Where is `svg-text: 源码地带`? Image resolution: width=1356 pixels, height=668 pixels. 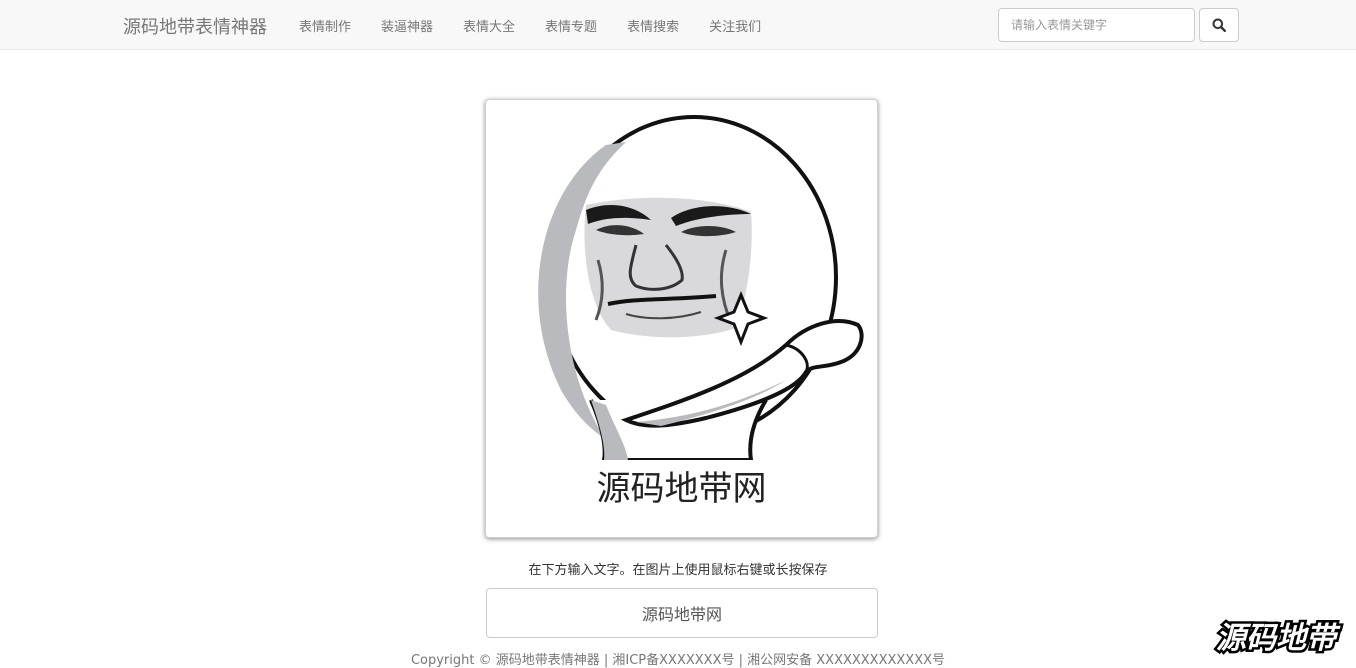 svg-text: 源码地带 is located at coordinates (1278, 638).